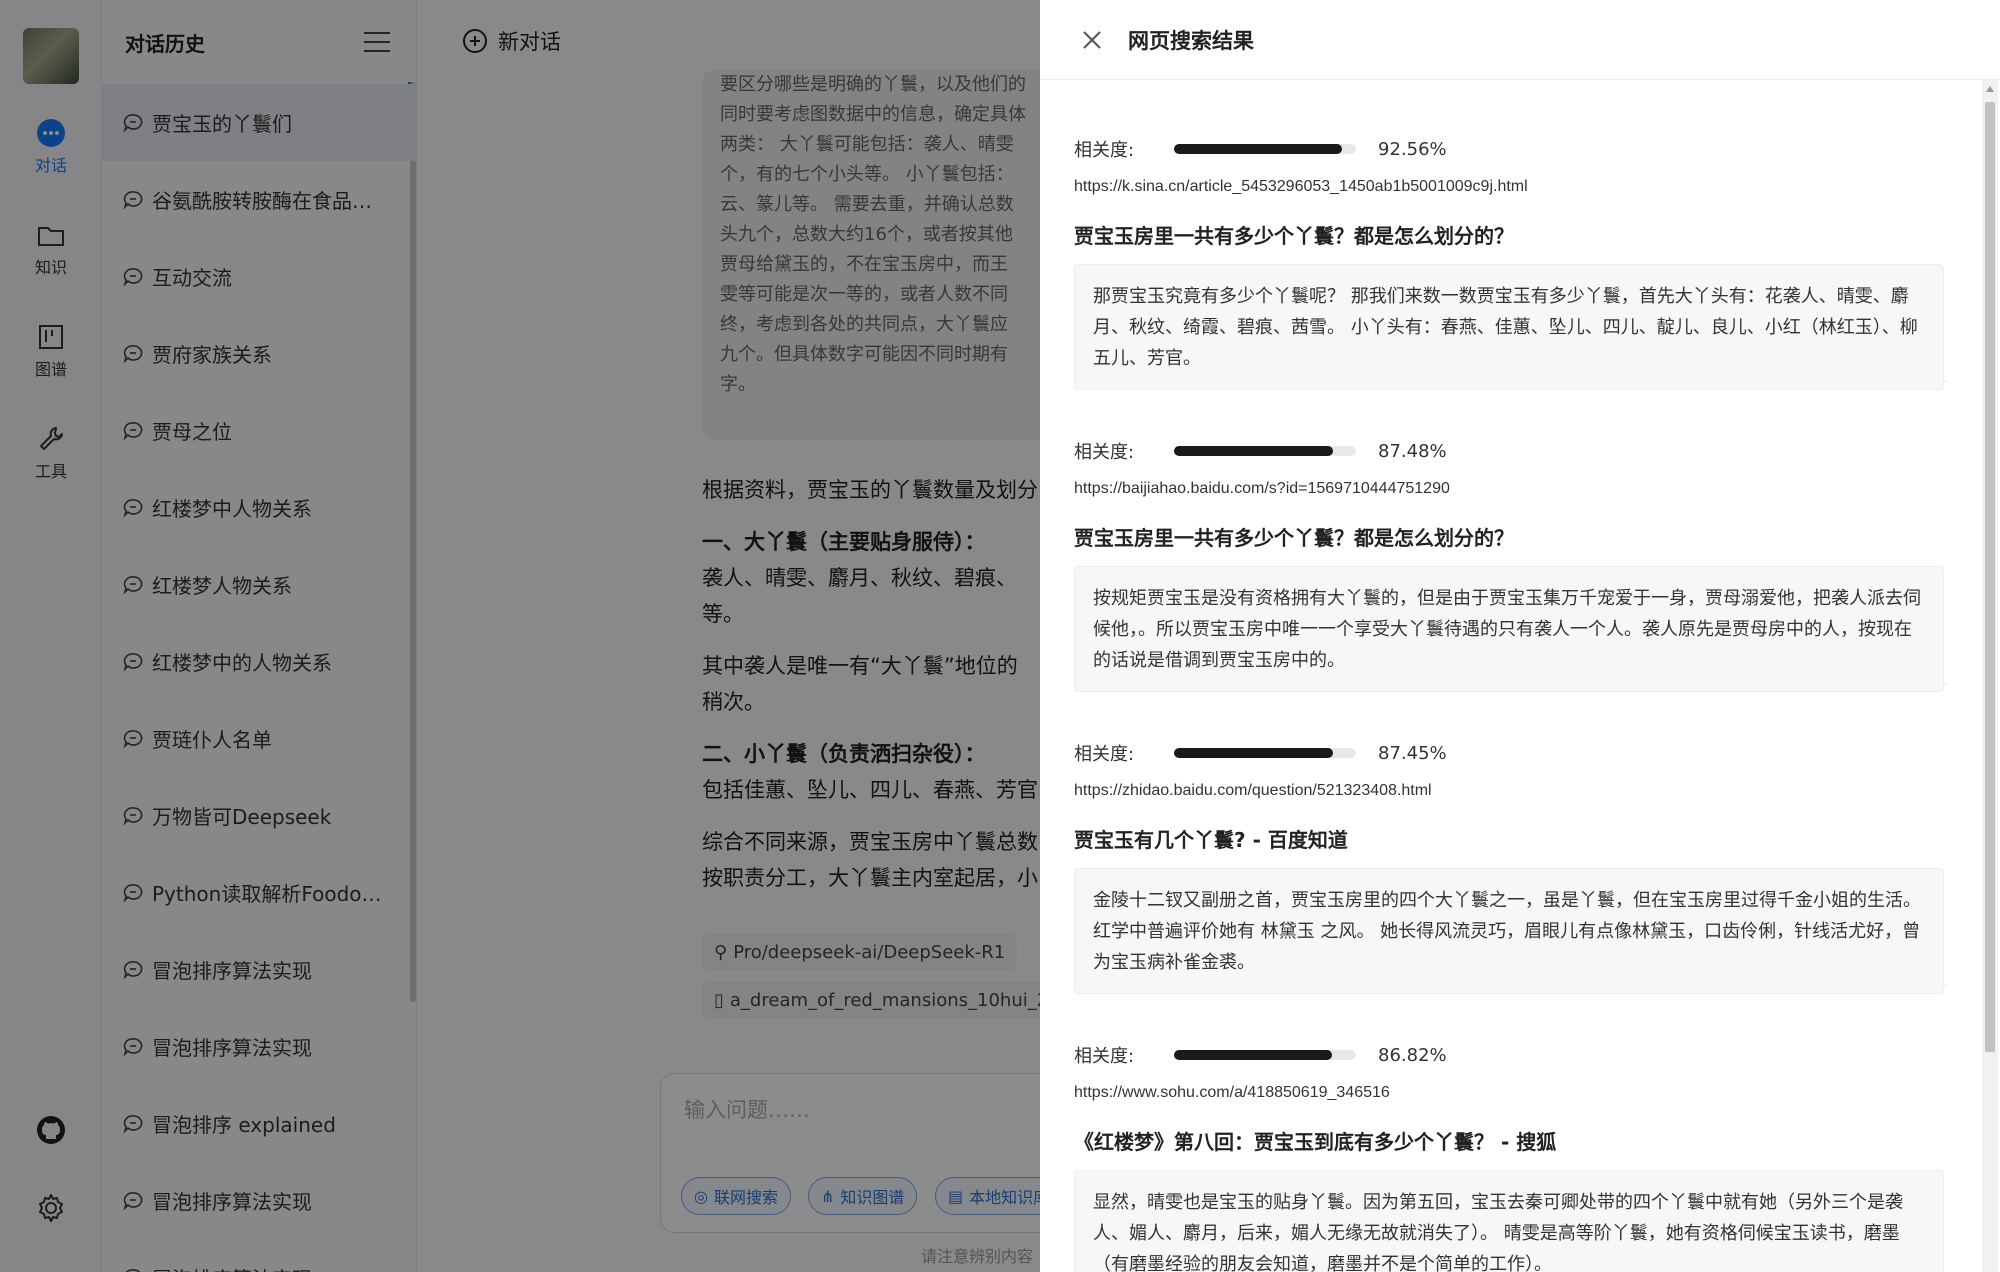 The width and height of the screenshot is (2000, 1272). I want to click on result-title: 贾宝玉有几个丫鬟? - 百度知道, so click(1211, 838).